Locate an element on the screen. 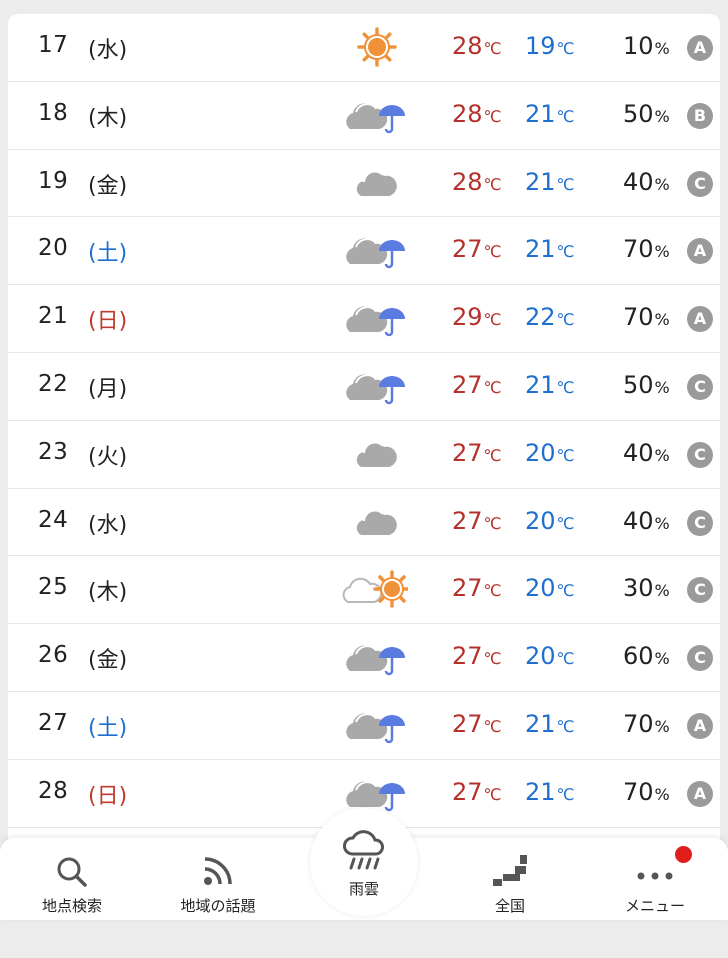 The width and height of the screenshot is (728, 958). forecast-date: 28 is located at coordinates (53, 790).